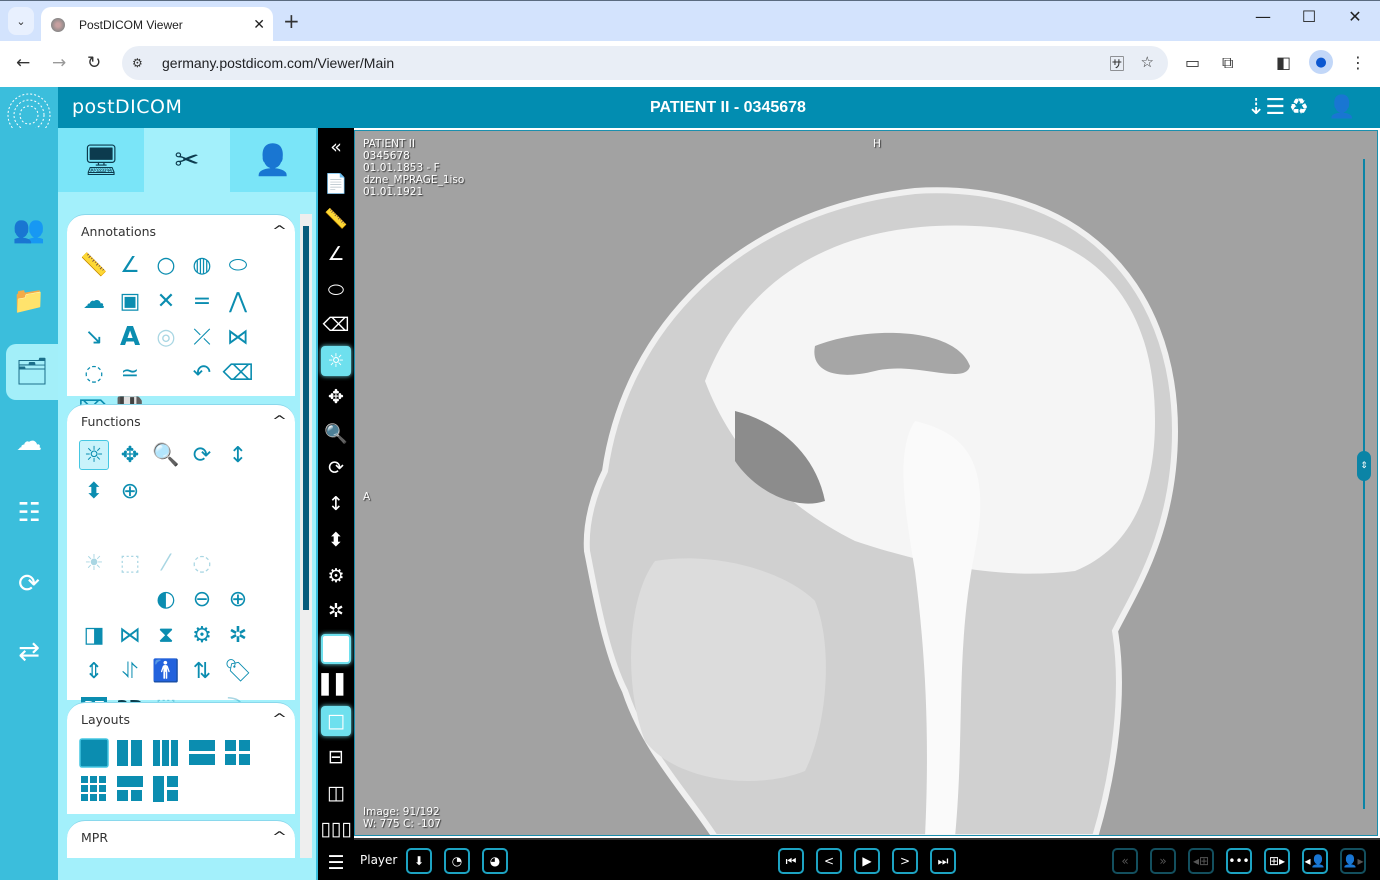  I want to click on rail-search-list: ☷, so click(29, 513).